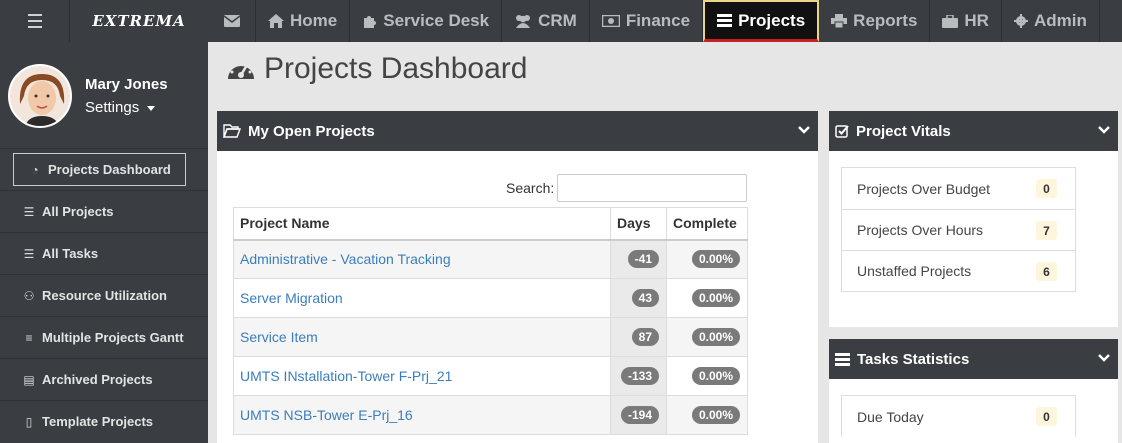 This screenshot has height=443, width=1122. What do you see at coordinates (530, 188) in the screenshot?
I see `search-label: Search:` at bounding box center [530, 188].